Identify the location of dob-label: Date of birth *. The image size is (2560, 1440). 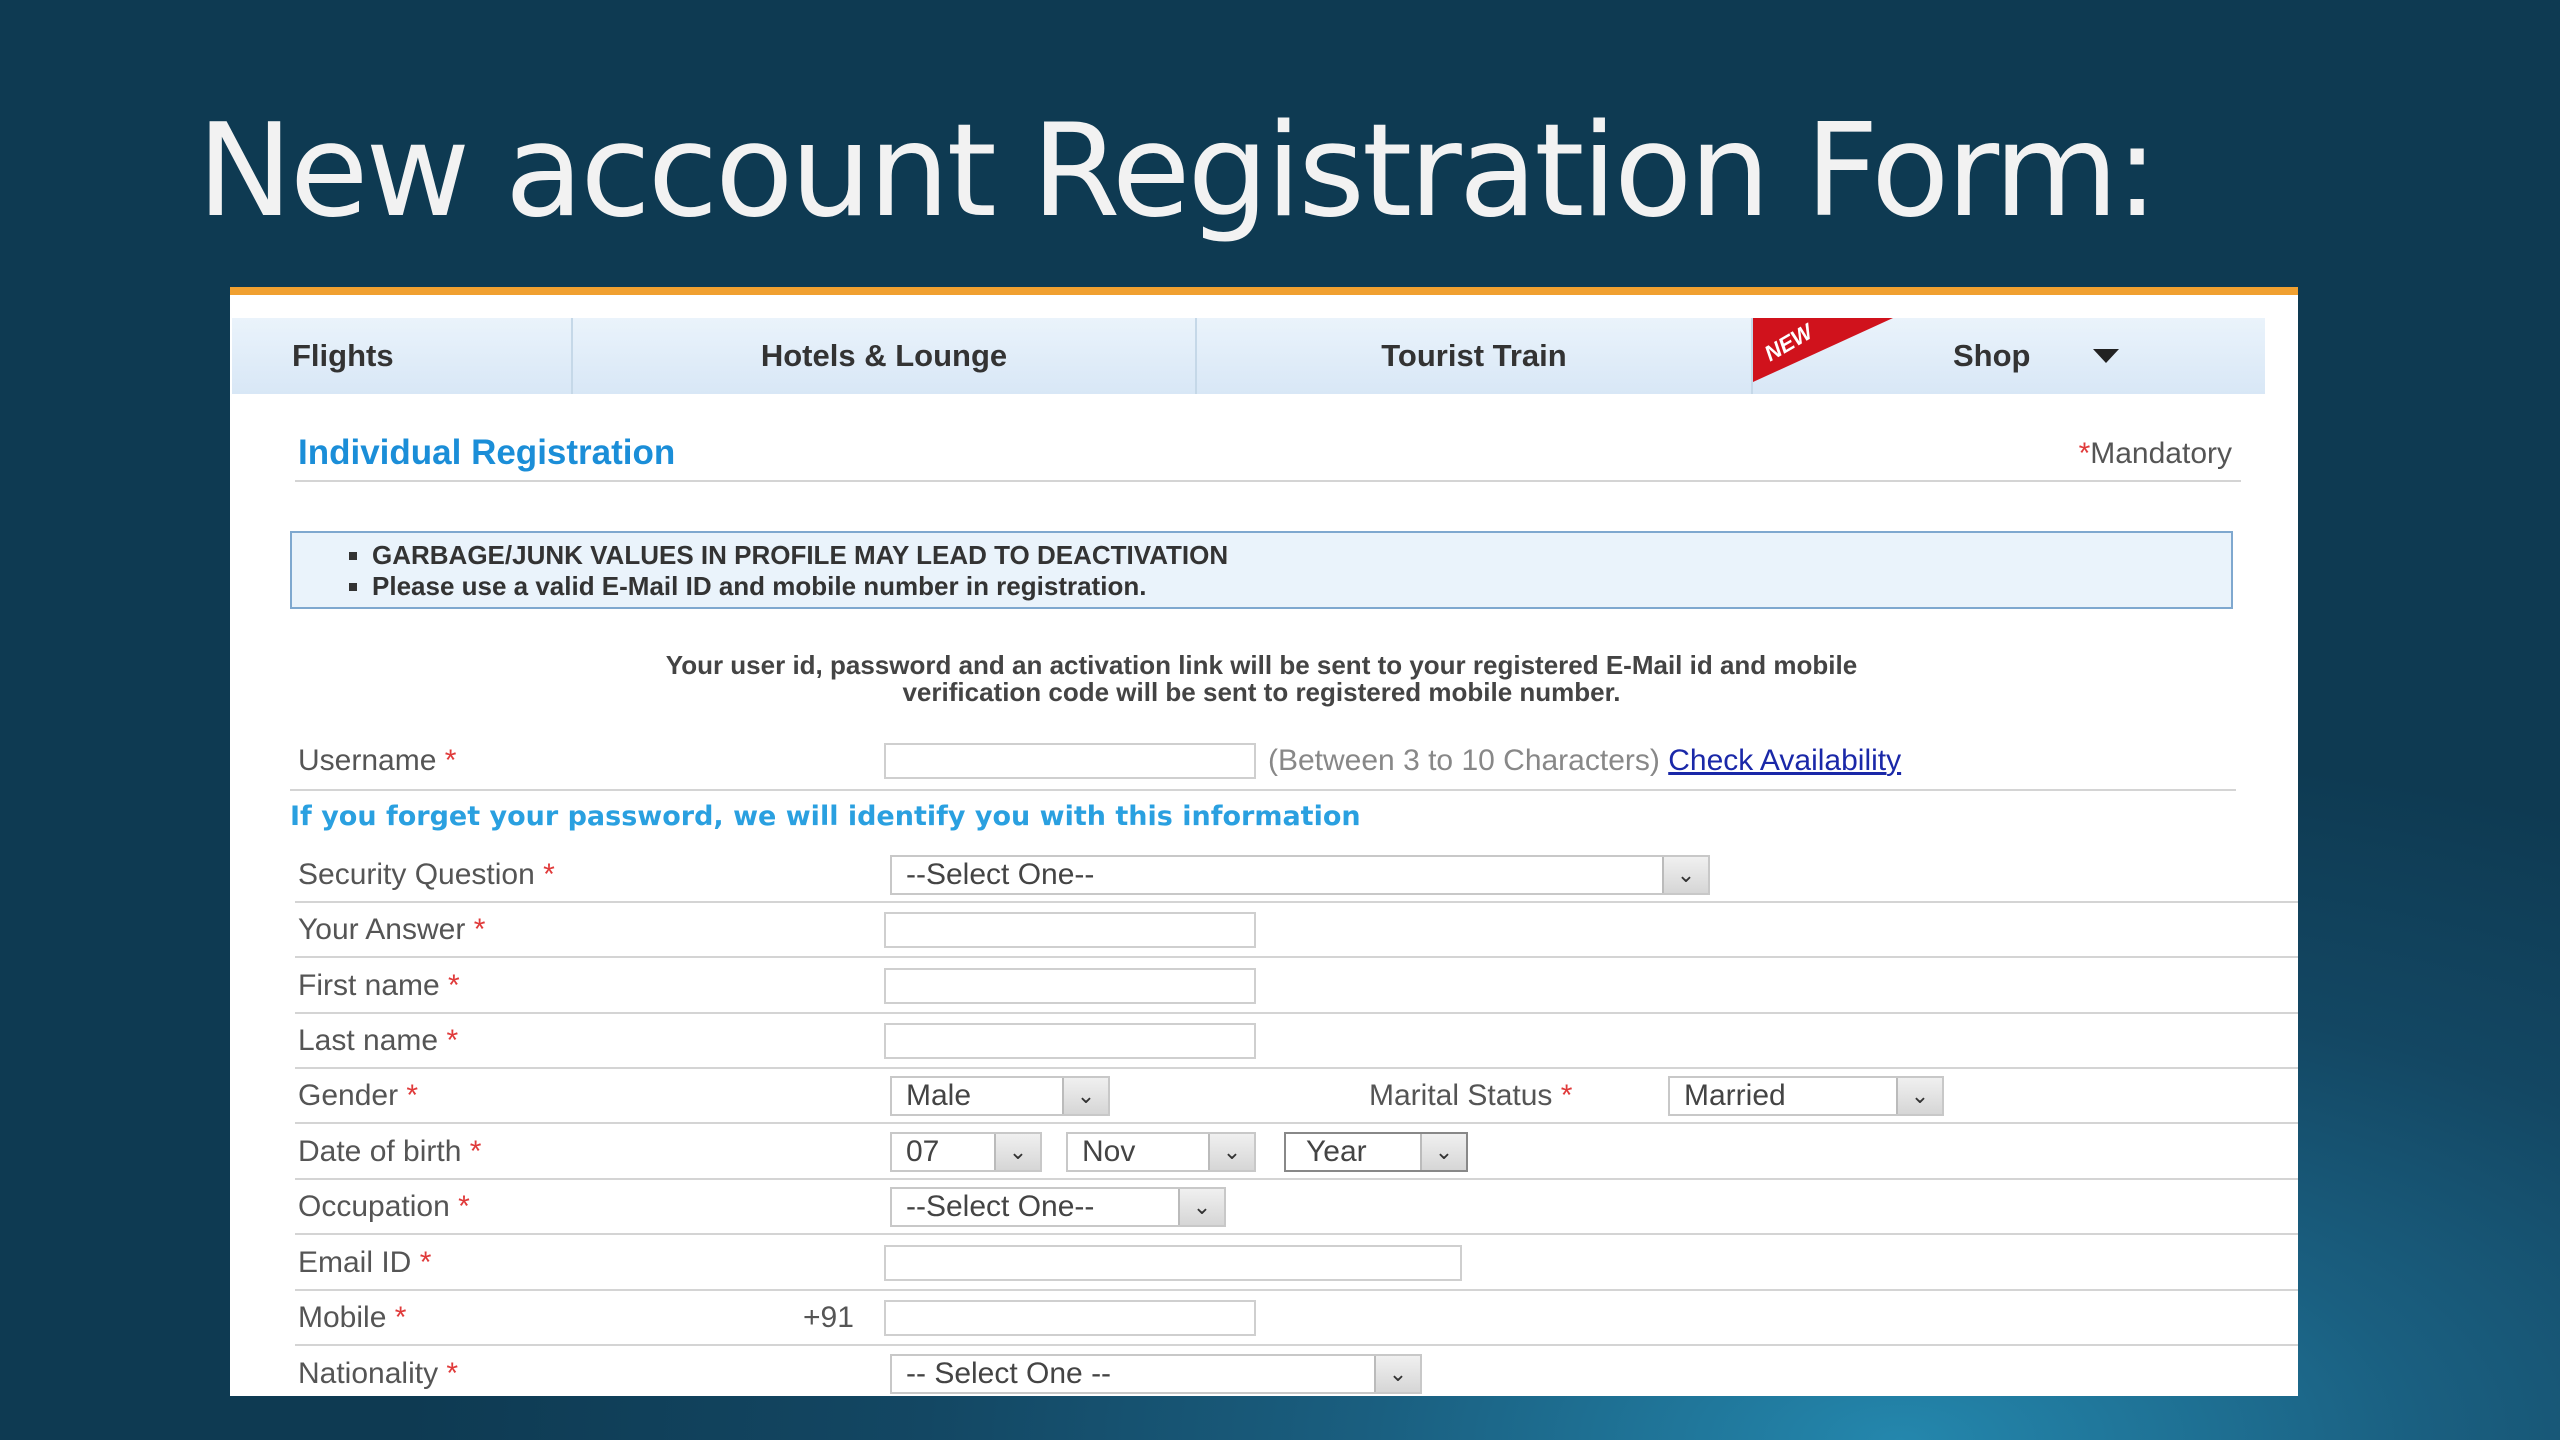
(390, 1151).